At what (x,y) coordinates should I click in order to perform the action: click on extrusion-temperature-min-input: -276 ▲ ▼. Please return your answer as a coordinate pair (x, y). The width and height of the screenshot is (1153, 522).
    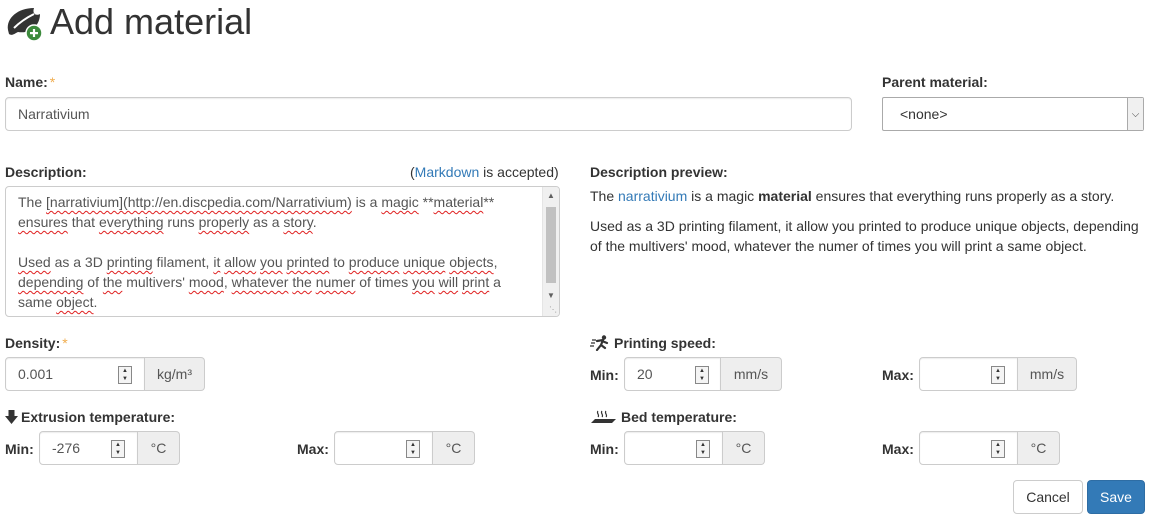
    Looking at the image, I should click on (88, 448).